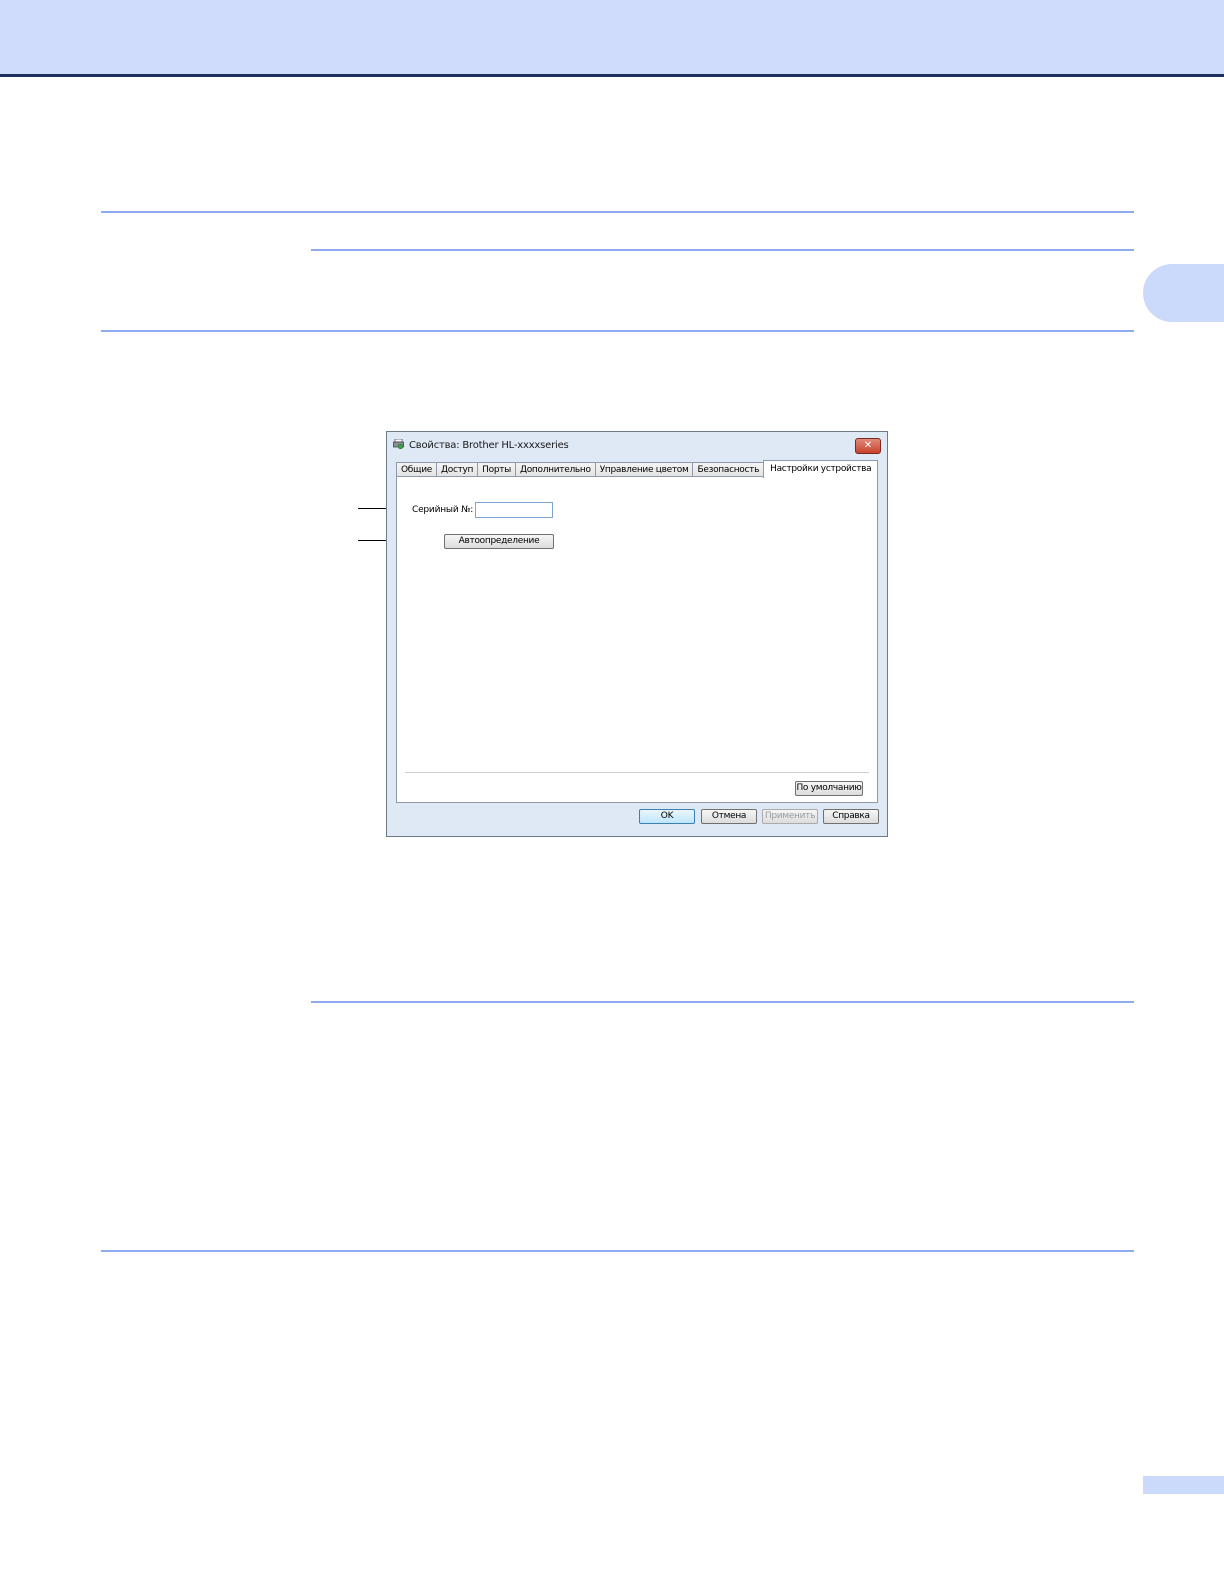 This screenshot has height=1584, width=1224. I want to click on serial-number-input, so click(514, 510).